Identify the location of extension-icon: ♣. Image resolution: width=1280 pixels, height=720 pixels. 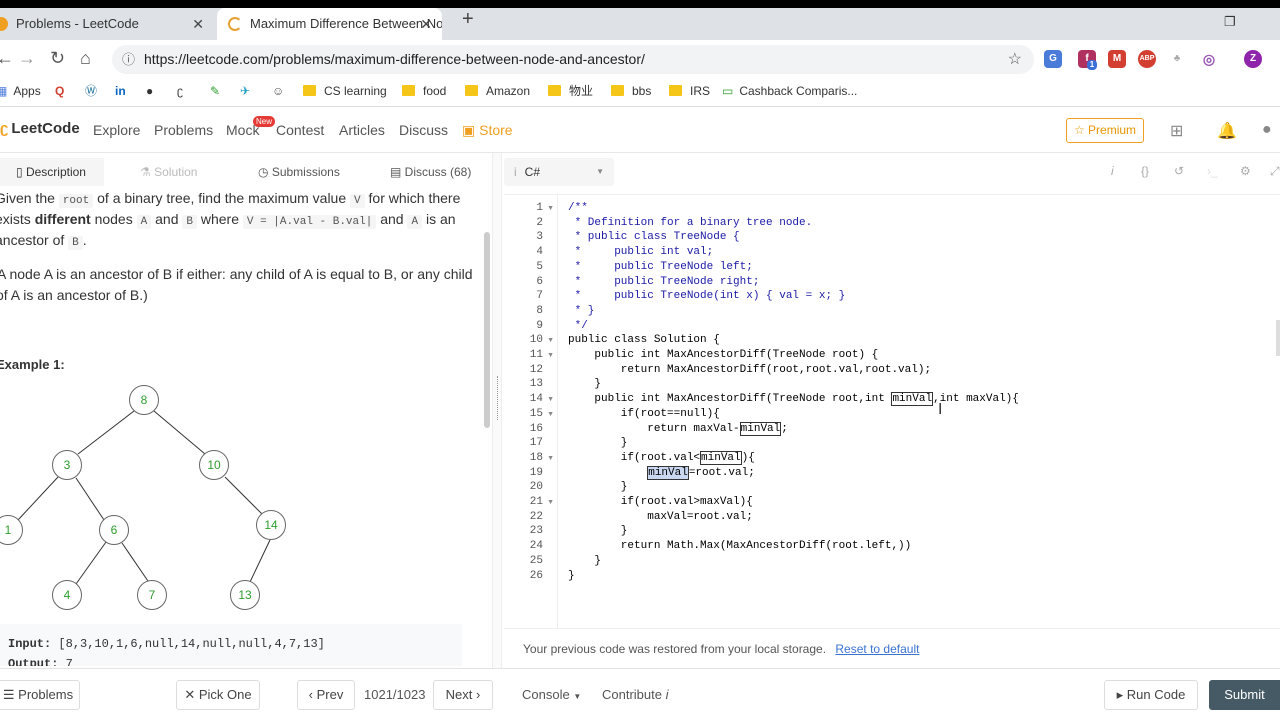
(1177, 59).